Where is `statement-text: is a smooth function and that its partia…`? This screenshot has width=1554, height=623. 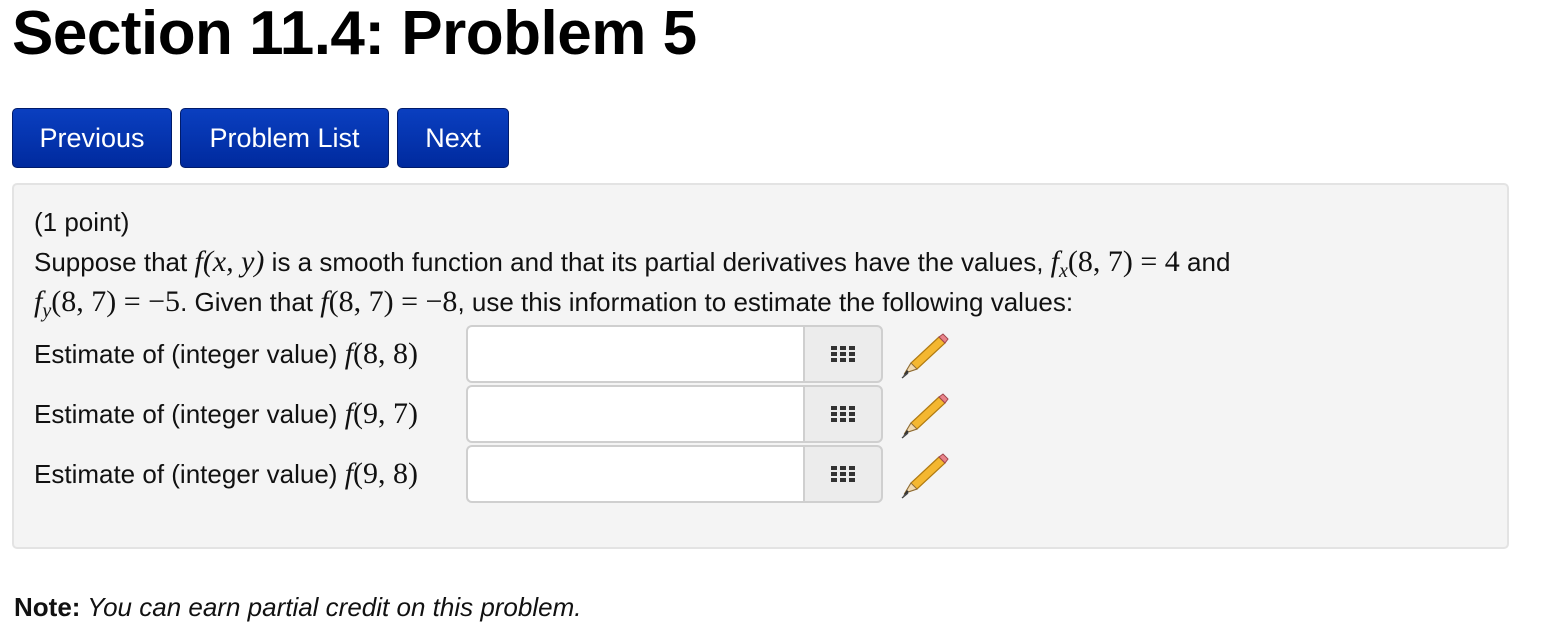
statement-text: is a smooth function and that its partia… is located at coordinates (654, 262).